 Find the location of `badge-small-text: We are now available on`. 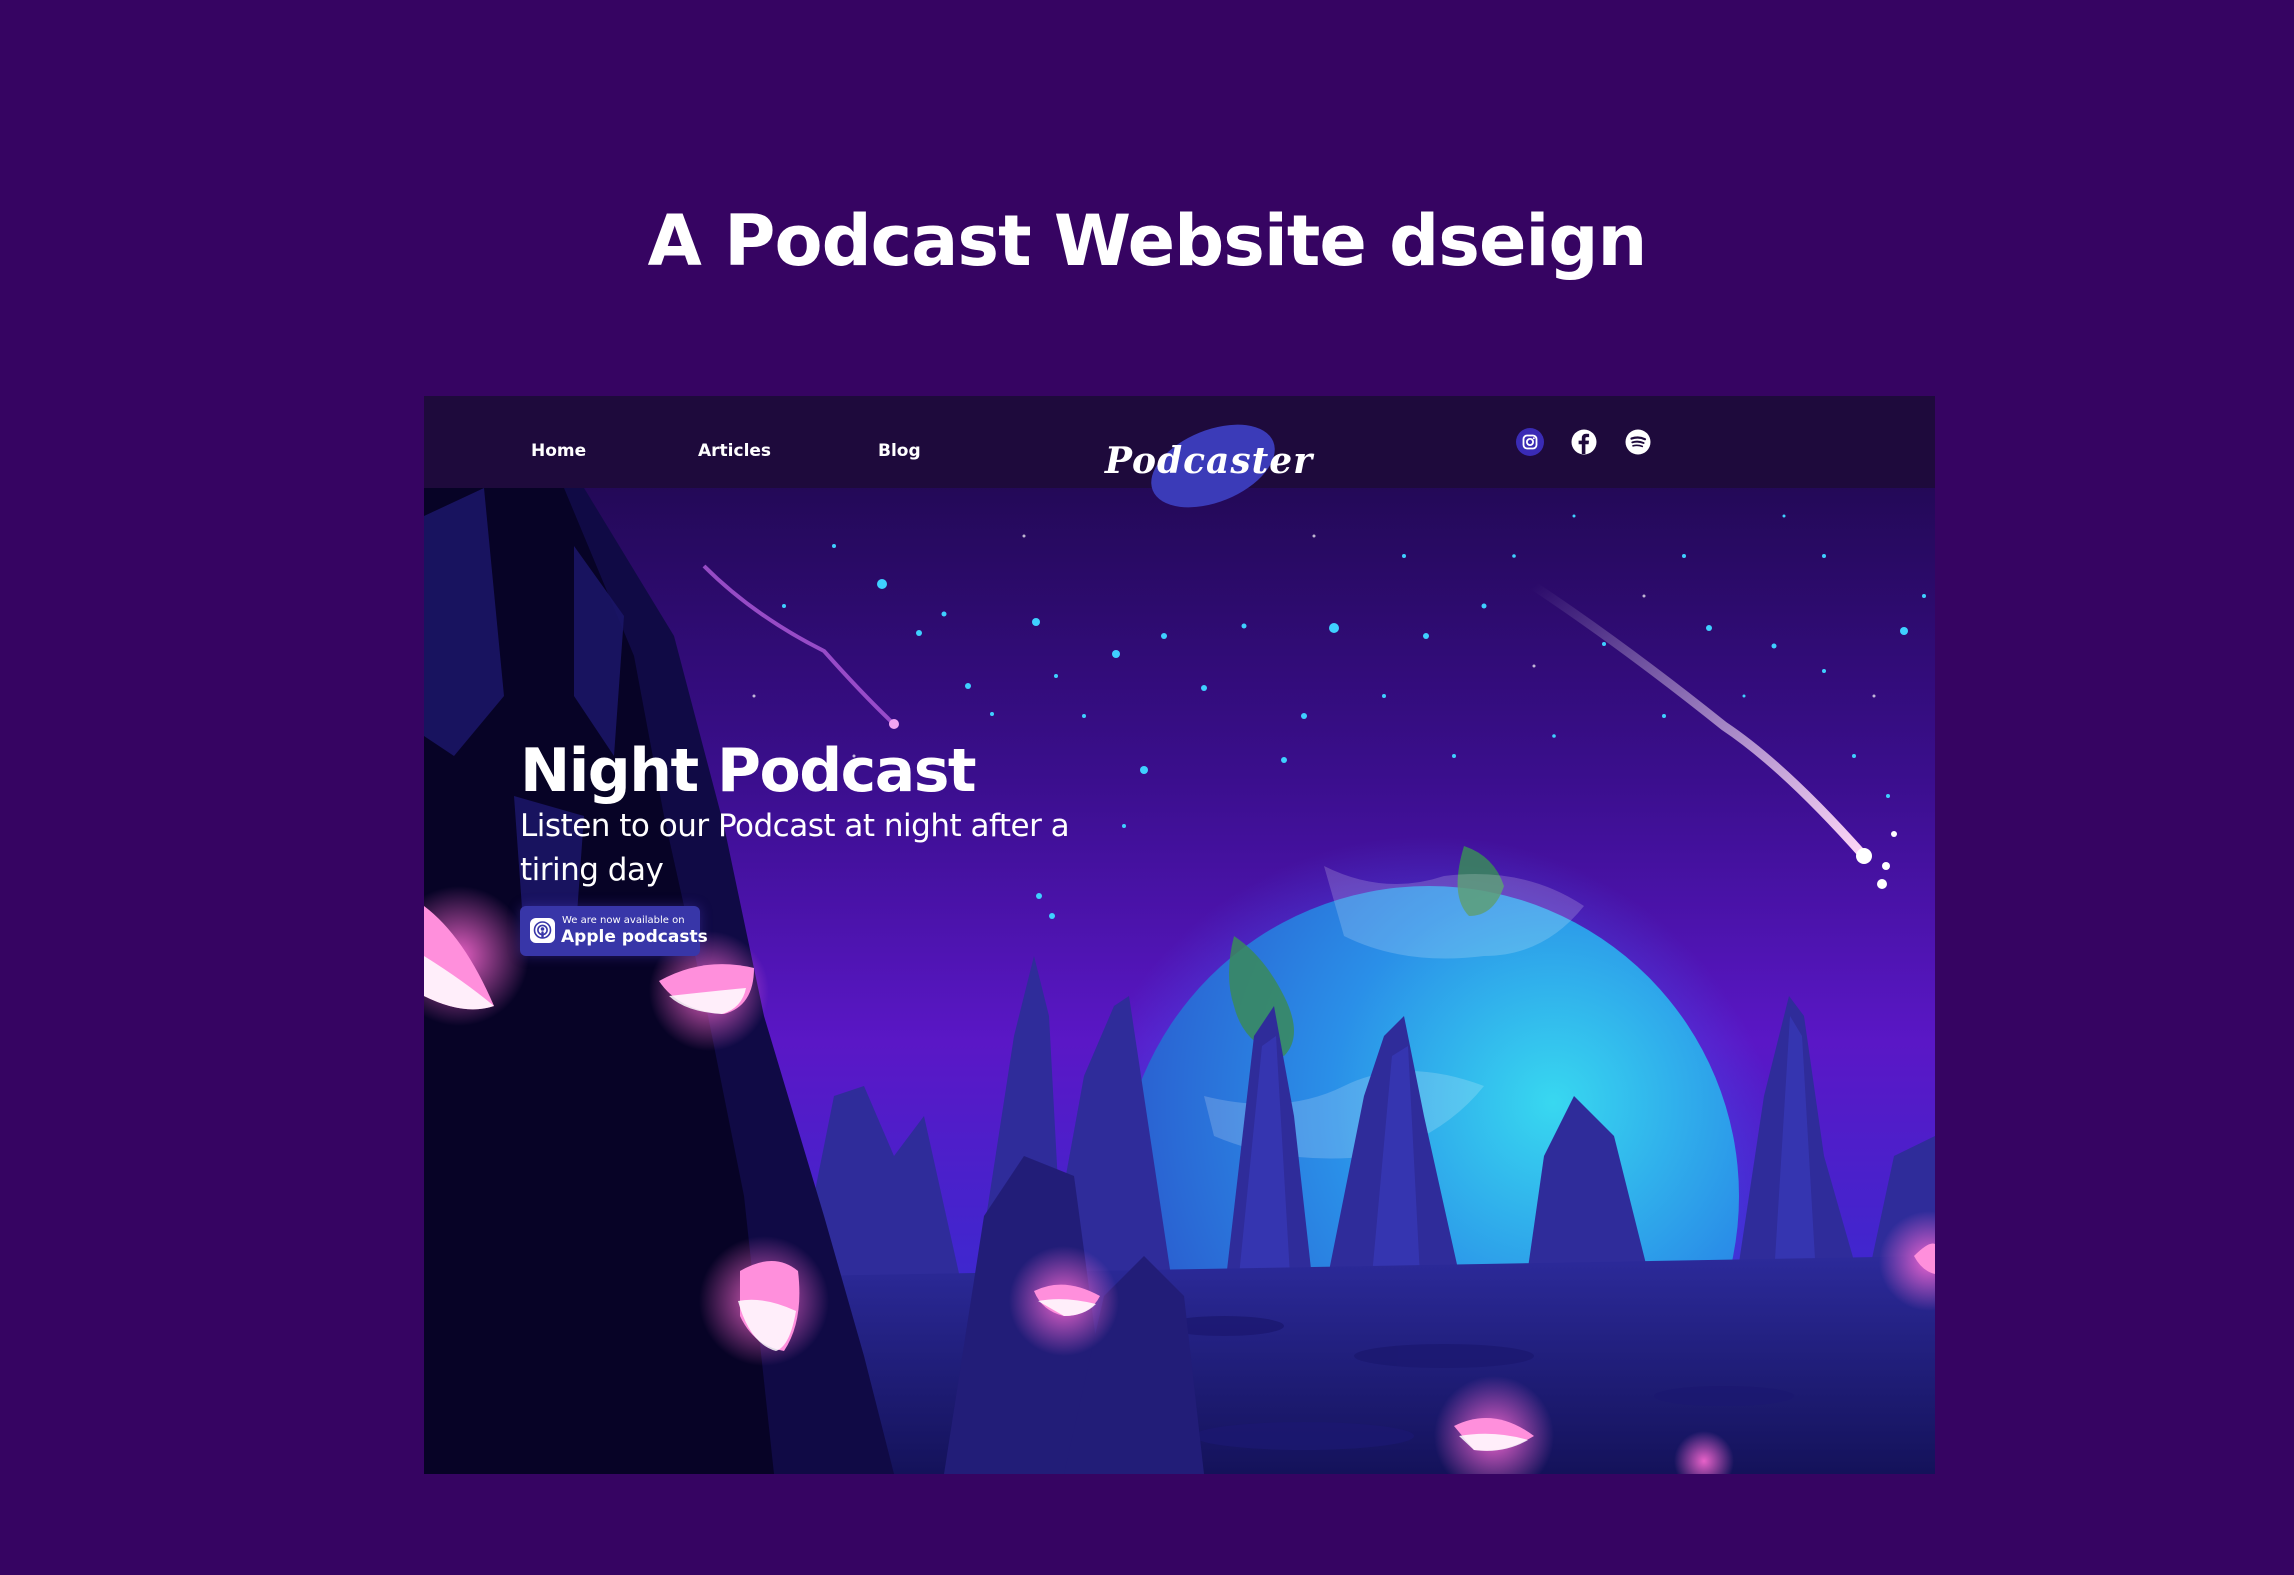

badge-small-text: We are now available on is located at coordinates (623, 920).